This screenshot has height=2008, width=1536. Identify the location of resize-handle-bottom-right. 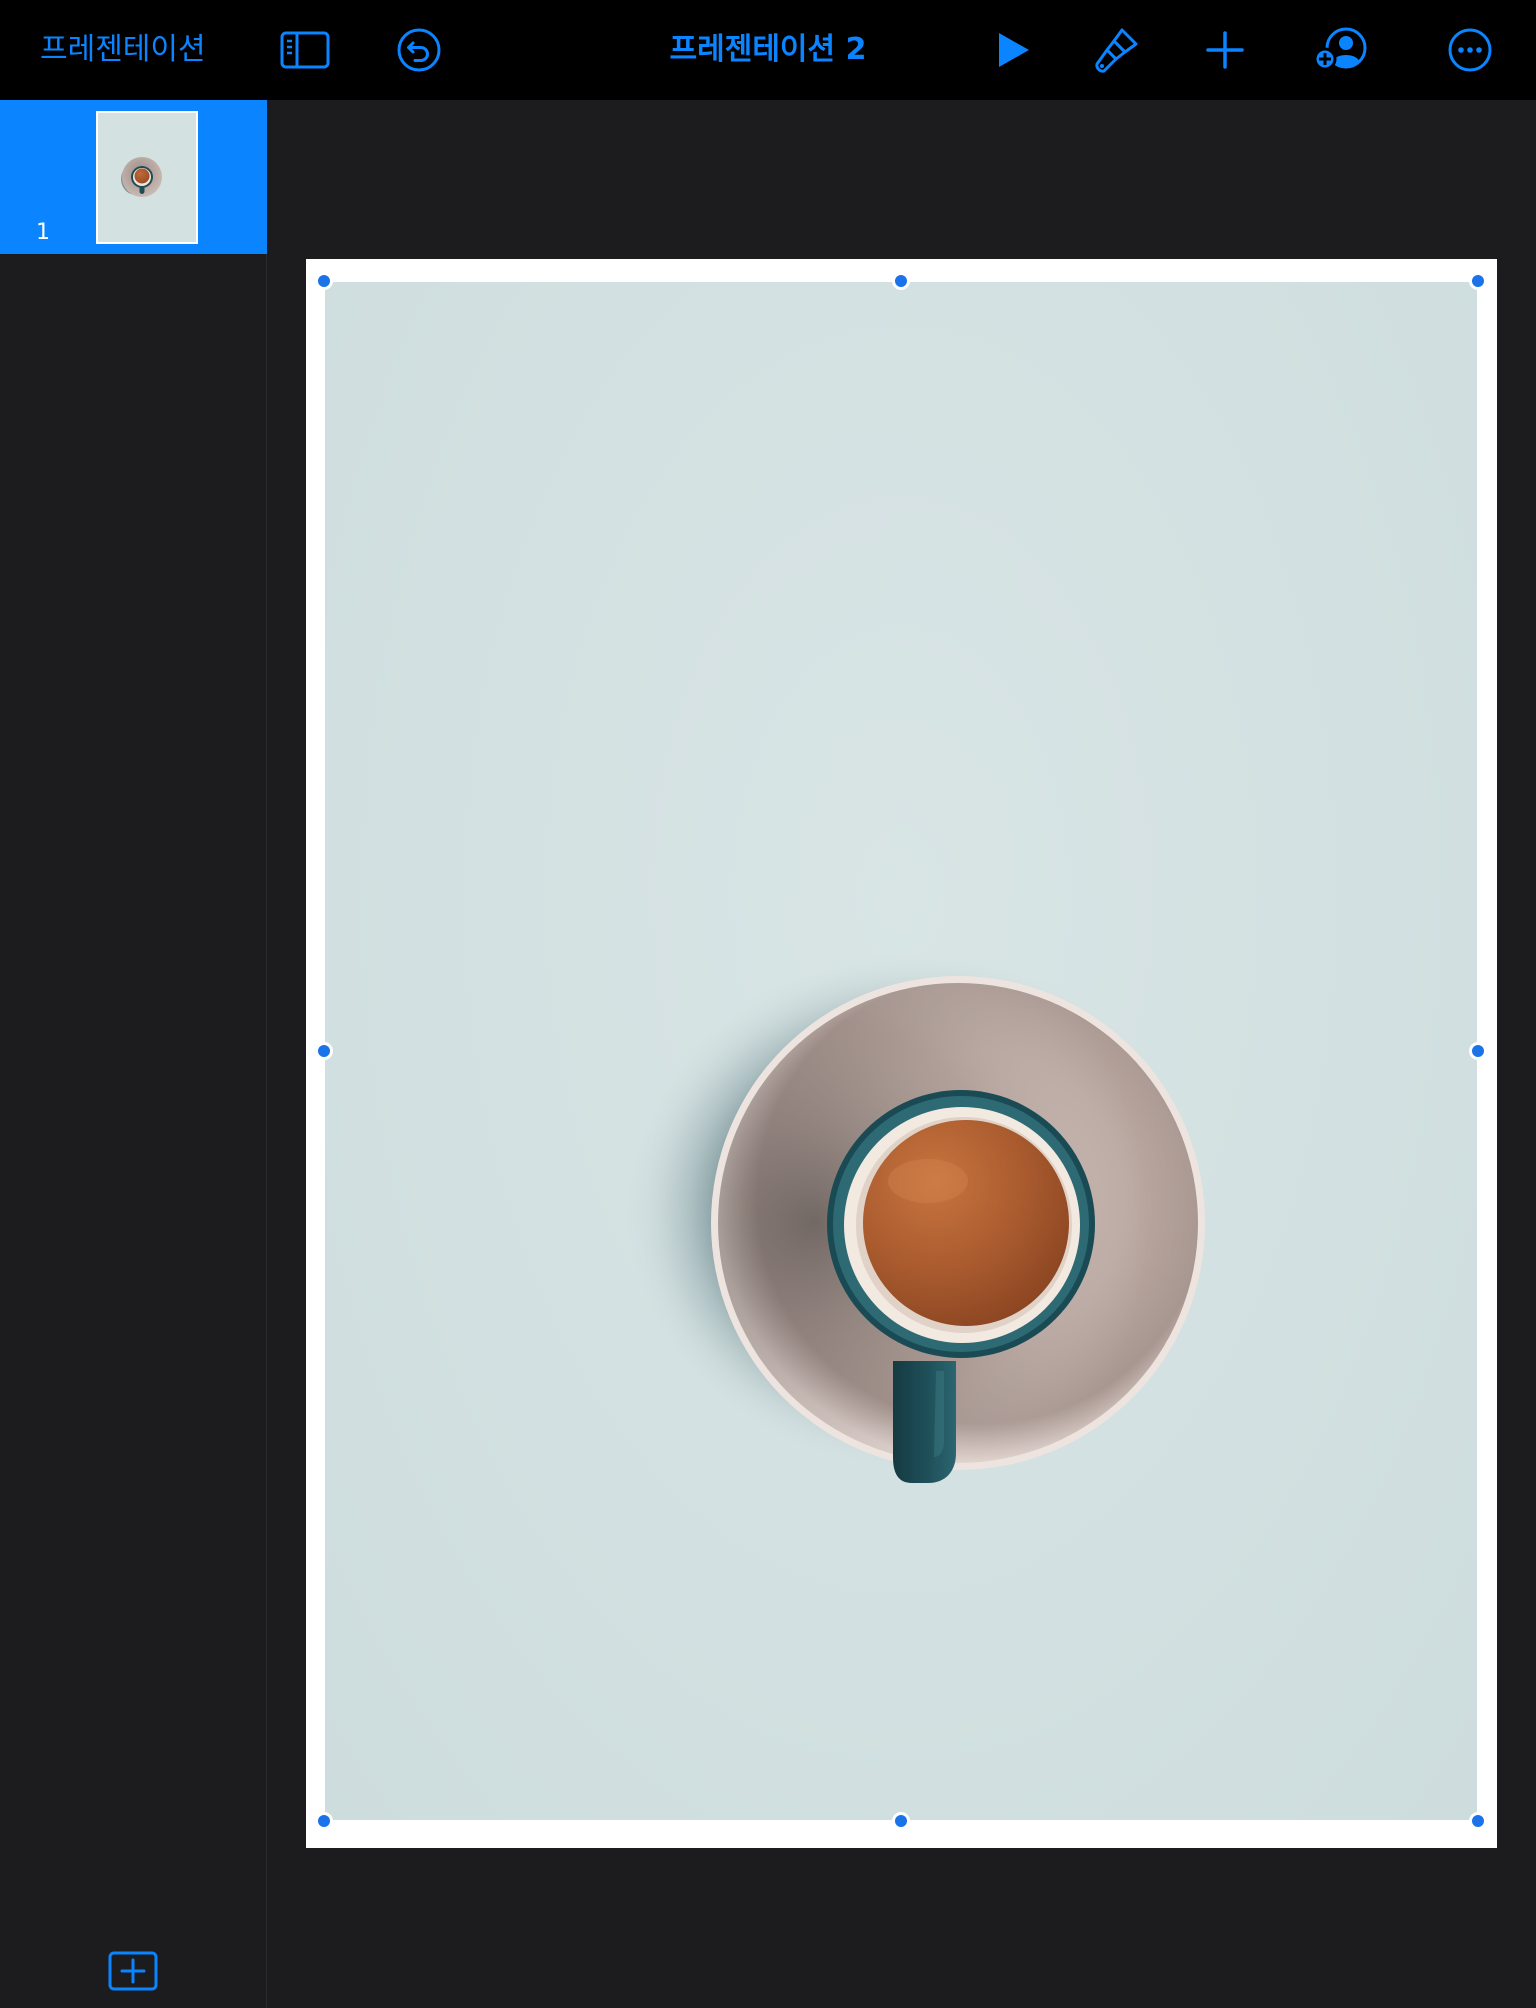
(1478, 1821).